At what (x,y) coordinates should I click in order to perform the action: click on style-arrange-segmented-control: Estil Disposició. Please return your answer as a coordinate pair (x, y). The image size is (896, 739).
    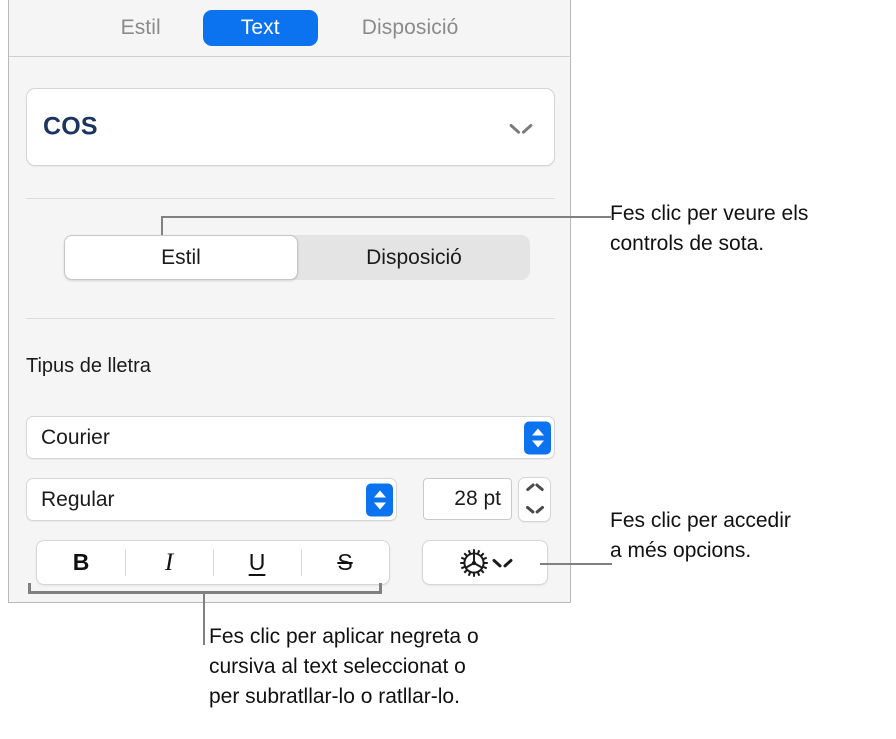
    Looking at the image, I should click on (297, 257).